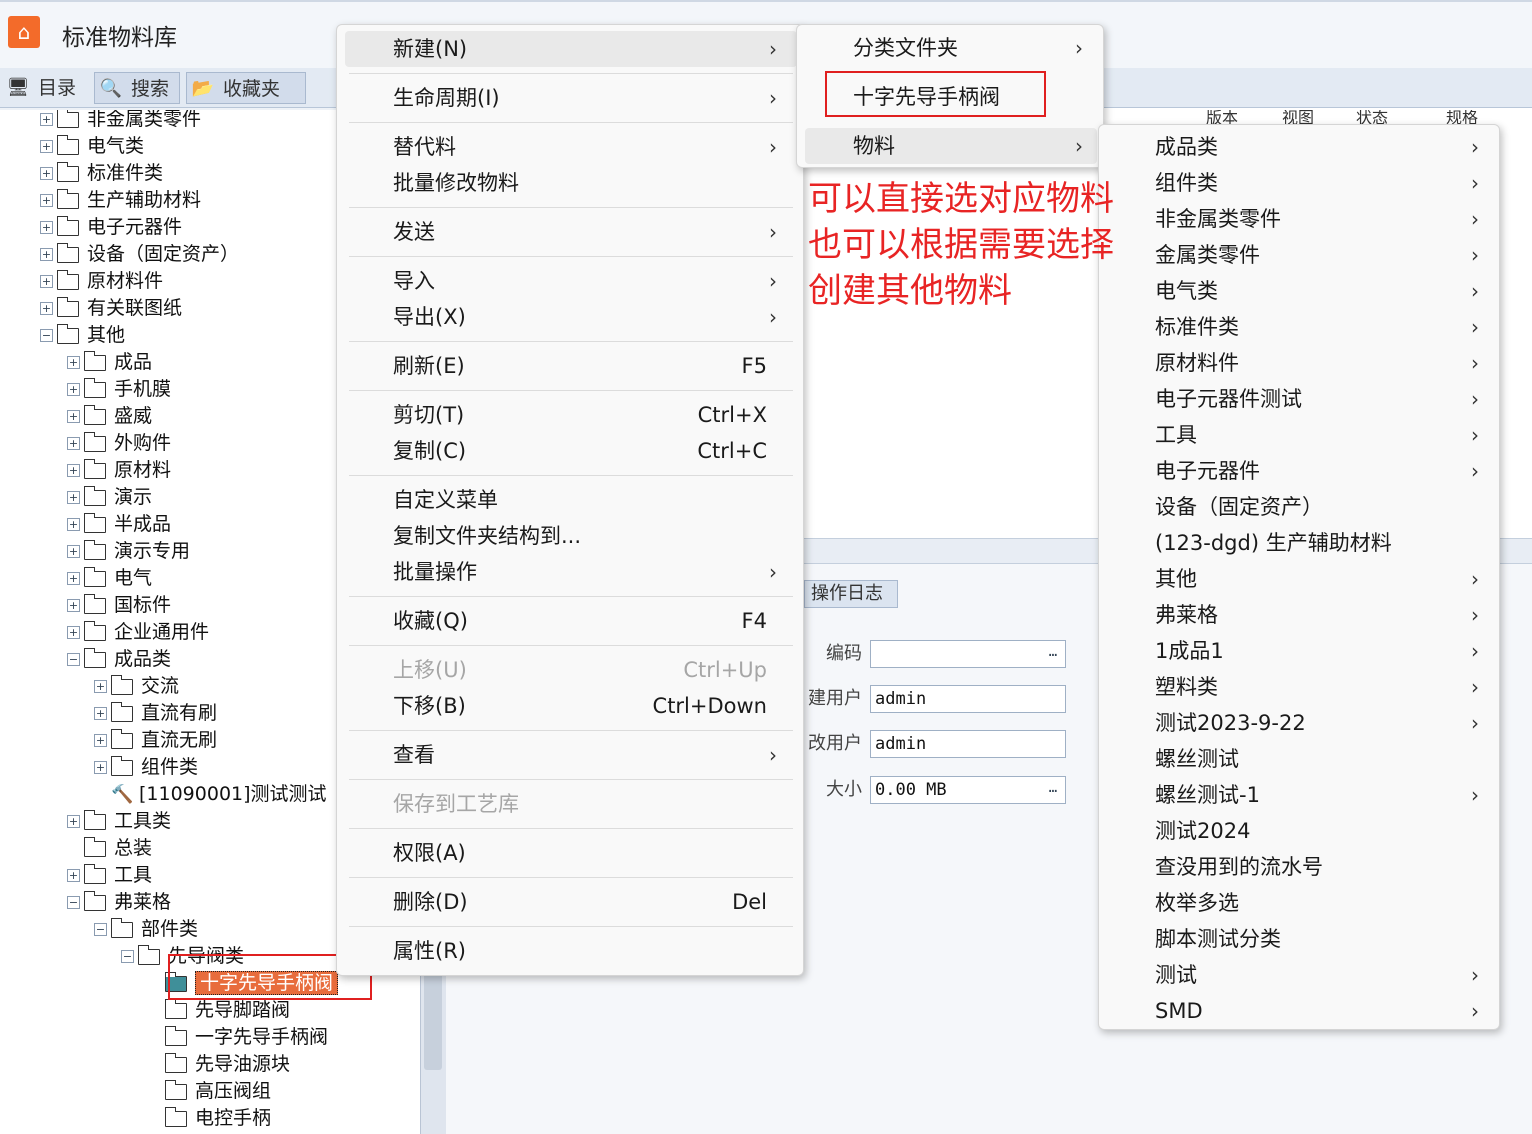 The image size is (1532, 1134). What do you see at coordinates (119, 902) in the screenshot?
I see `tree-node: − 弗莱格` at bounding box center [119, 902].